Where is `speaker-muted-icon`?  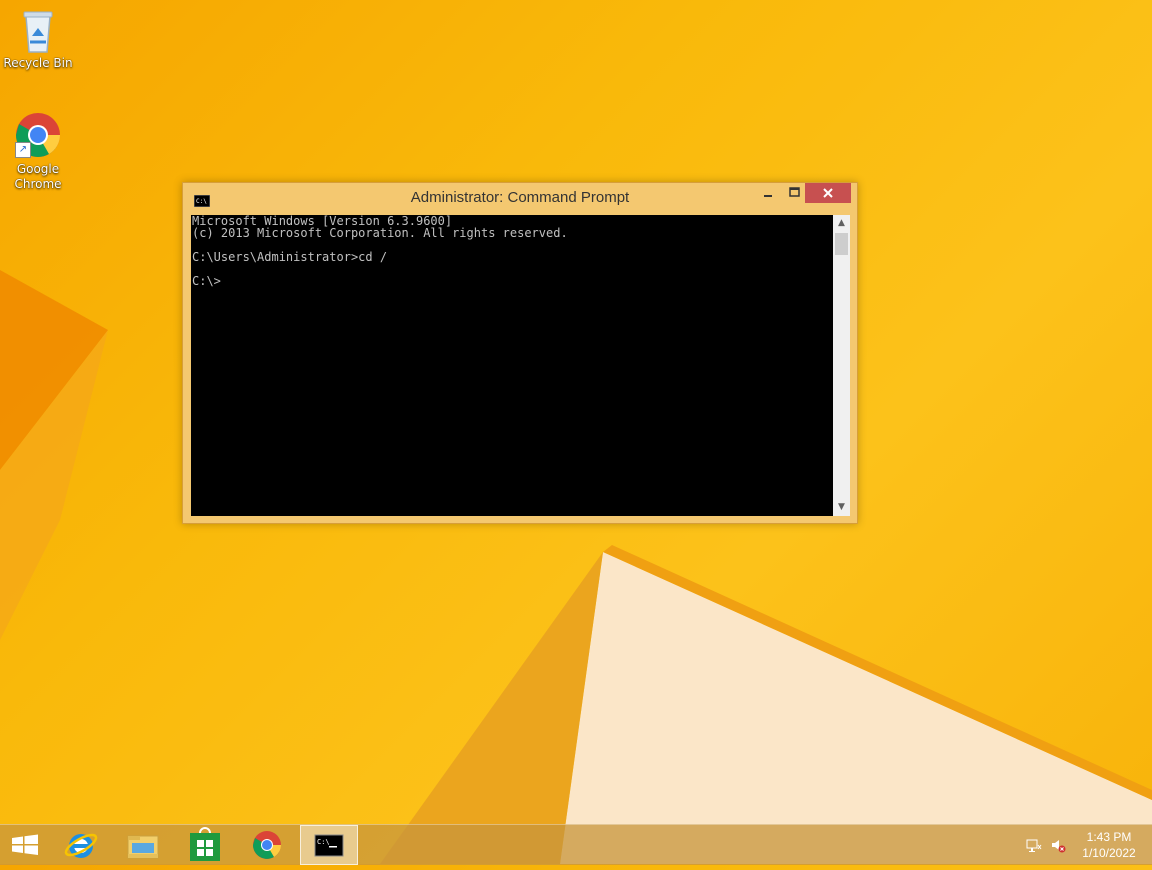
speaker-muted-icon is located at coordinates (1058, 845).